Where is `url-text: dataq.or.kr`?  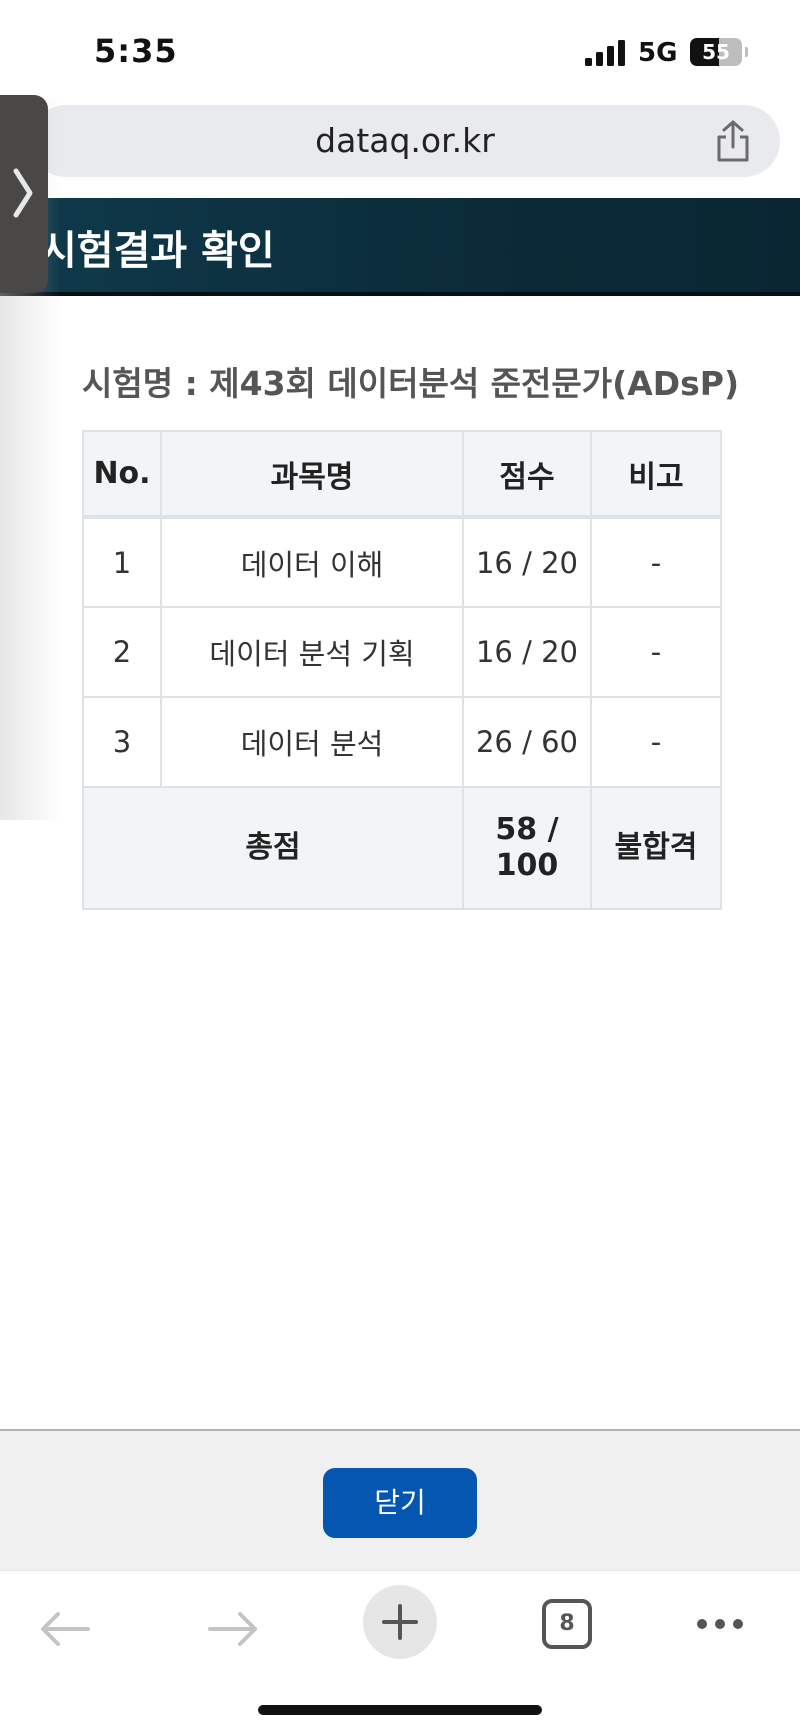 url-text: dataq.or.kr is located at coordinates (405, 141).